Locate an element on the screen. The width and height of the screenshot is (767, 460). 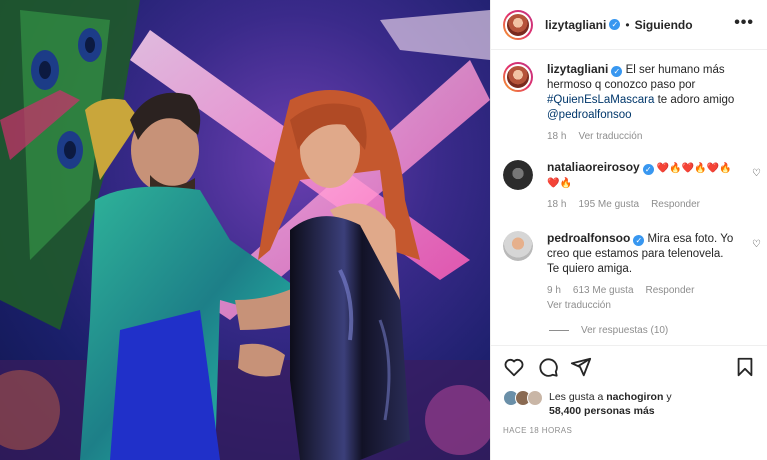
commenter-username: pedroalfonsoo is located at coordinates (588, 238).